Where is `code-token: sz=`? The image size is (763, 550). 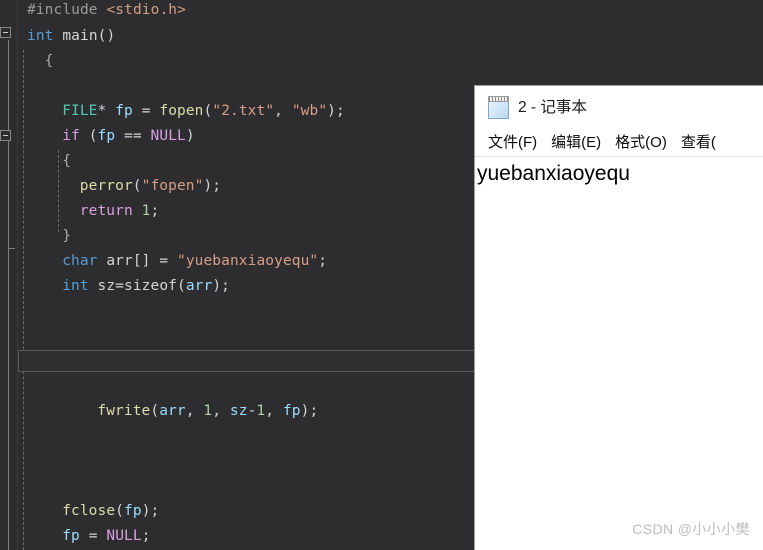 code-token: sz= is located at coordinates (106, 286).